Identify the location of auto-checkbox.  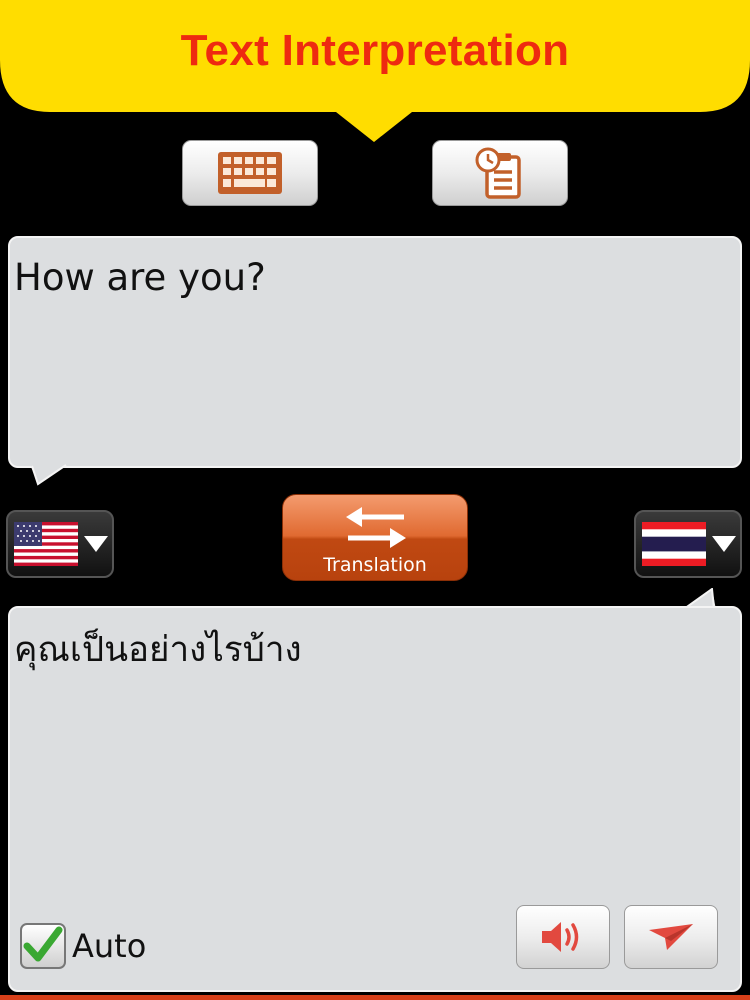
(43, 946).